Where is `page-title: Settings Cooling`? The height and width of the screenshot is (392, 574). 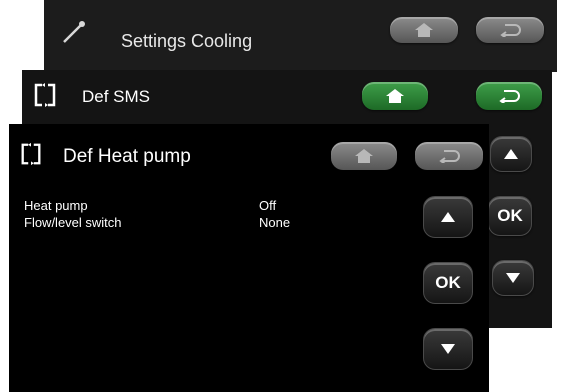 page-title: Settings Cooling is located at coordinates (187, 41).